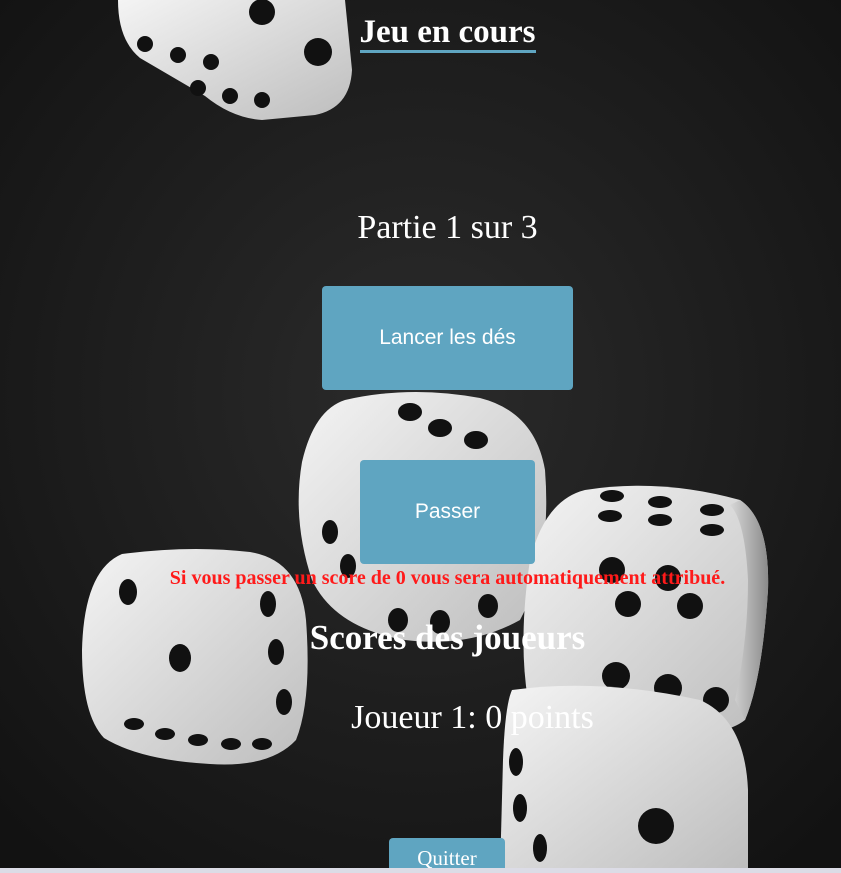  I want to click on player-score: Joueur 1: 0 points, so click(472, 717).